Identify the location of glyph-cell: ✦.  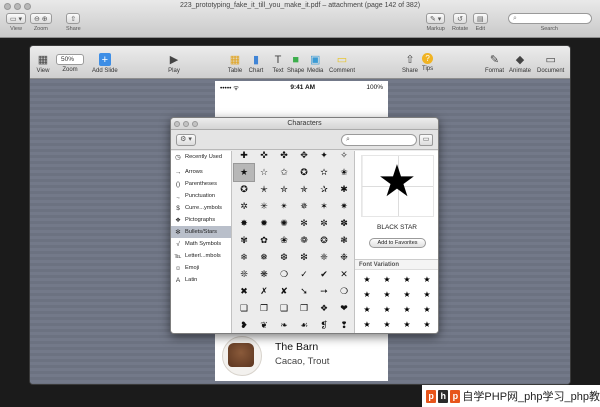
(324, 155).